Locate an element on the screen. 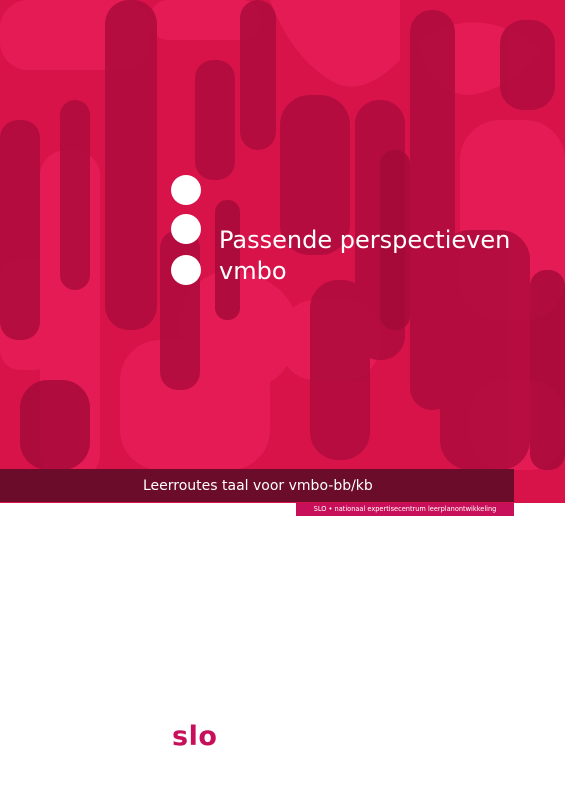 The width and height of the screenshot is (565, 800). cover-title-line2: vmbo is located at coordinates (253, 271).